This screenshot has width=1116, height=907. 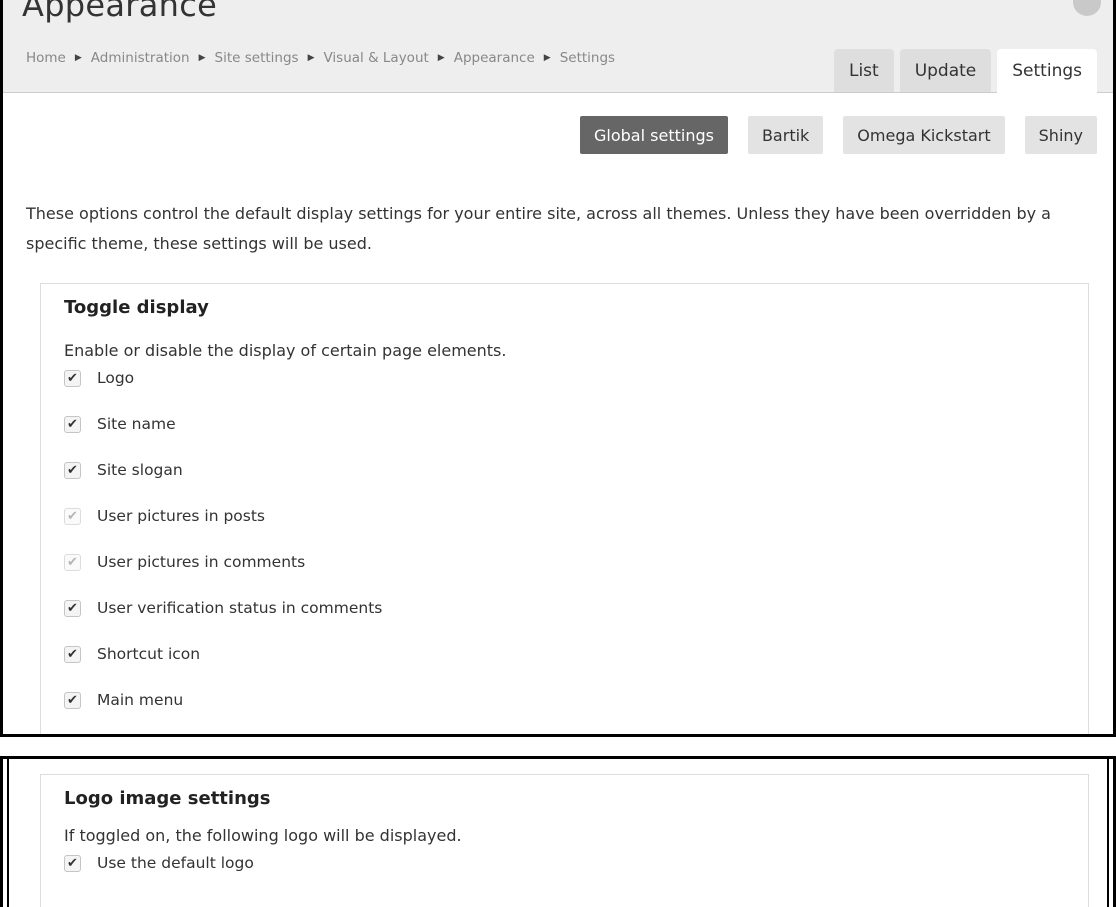 I want to click on checkbox-label: Use the default logo, so click(x=175, y=863).